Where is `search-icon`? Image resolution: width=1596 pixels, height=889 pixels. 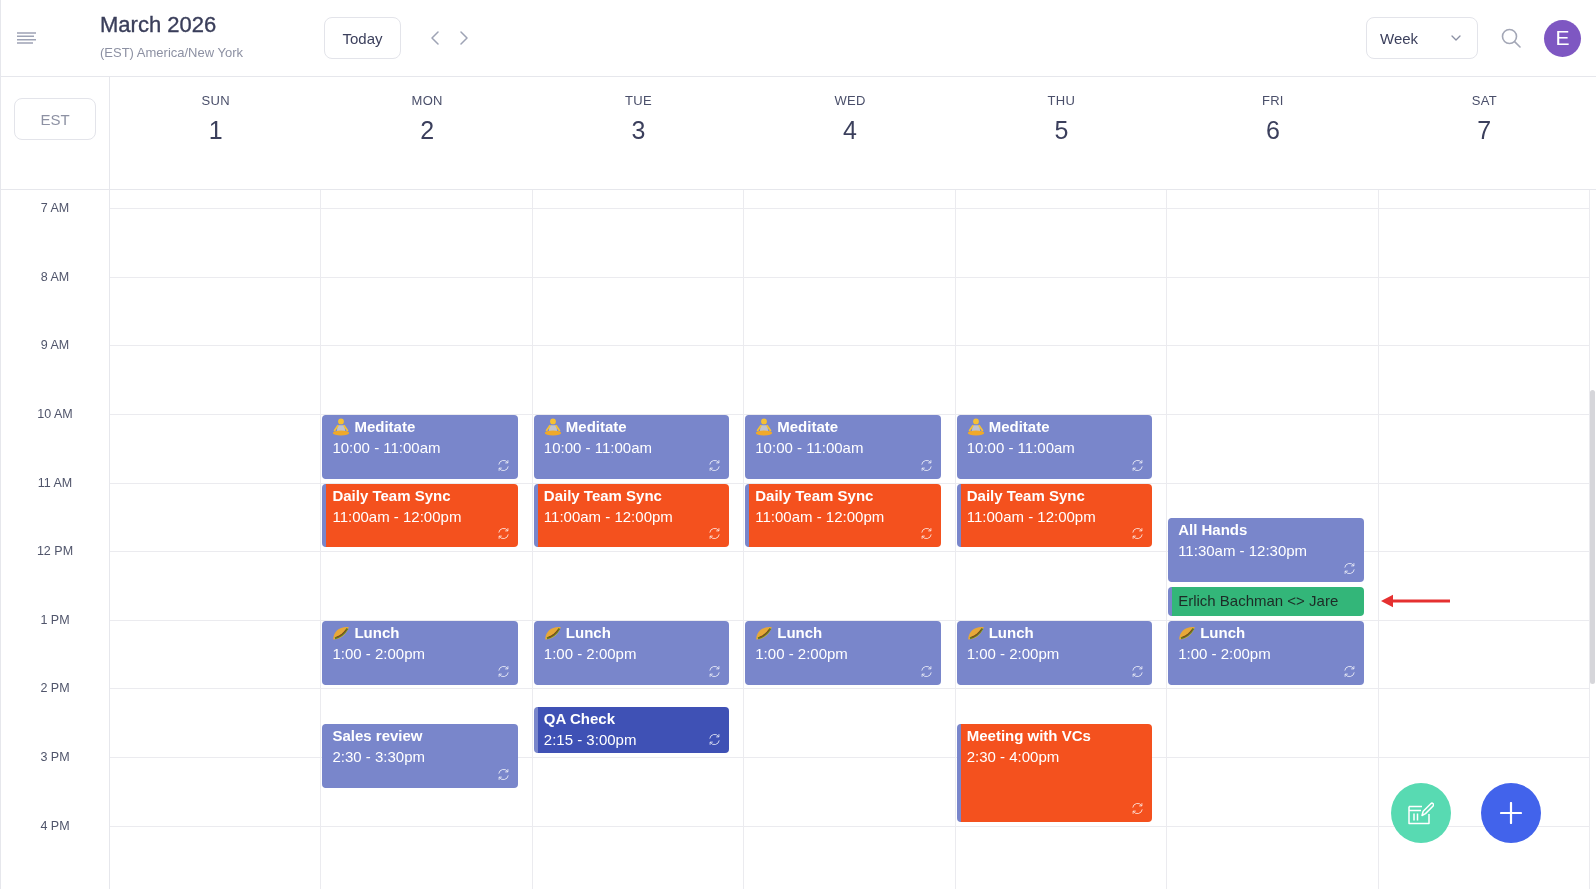 search-icon is located at coordinates (1511, 38).